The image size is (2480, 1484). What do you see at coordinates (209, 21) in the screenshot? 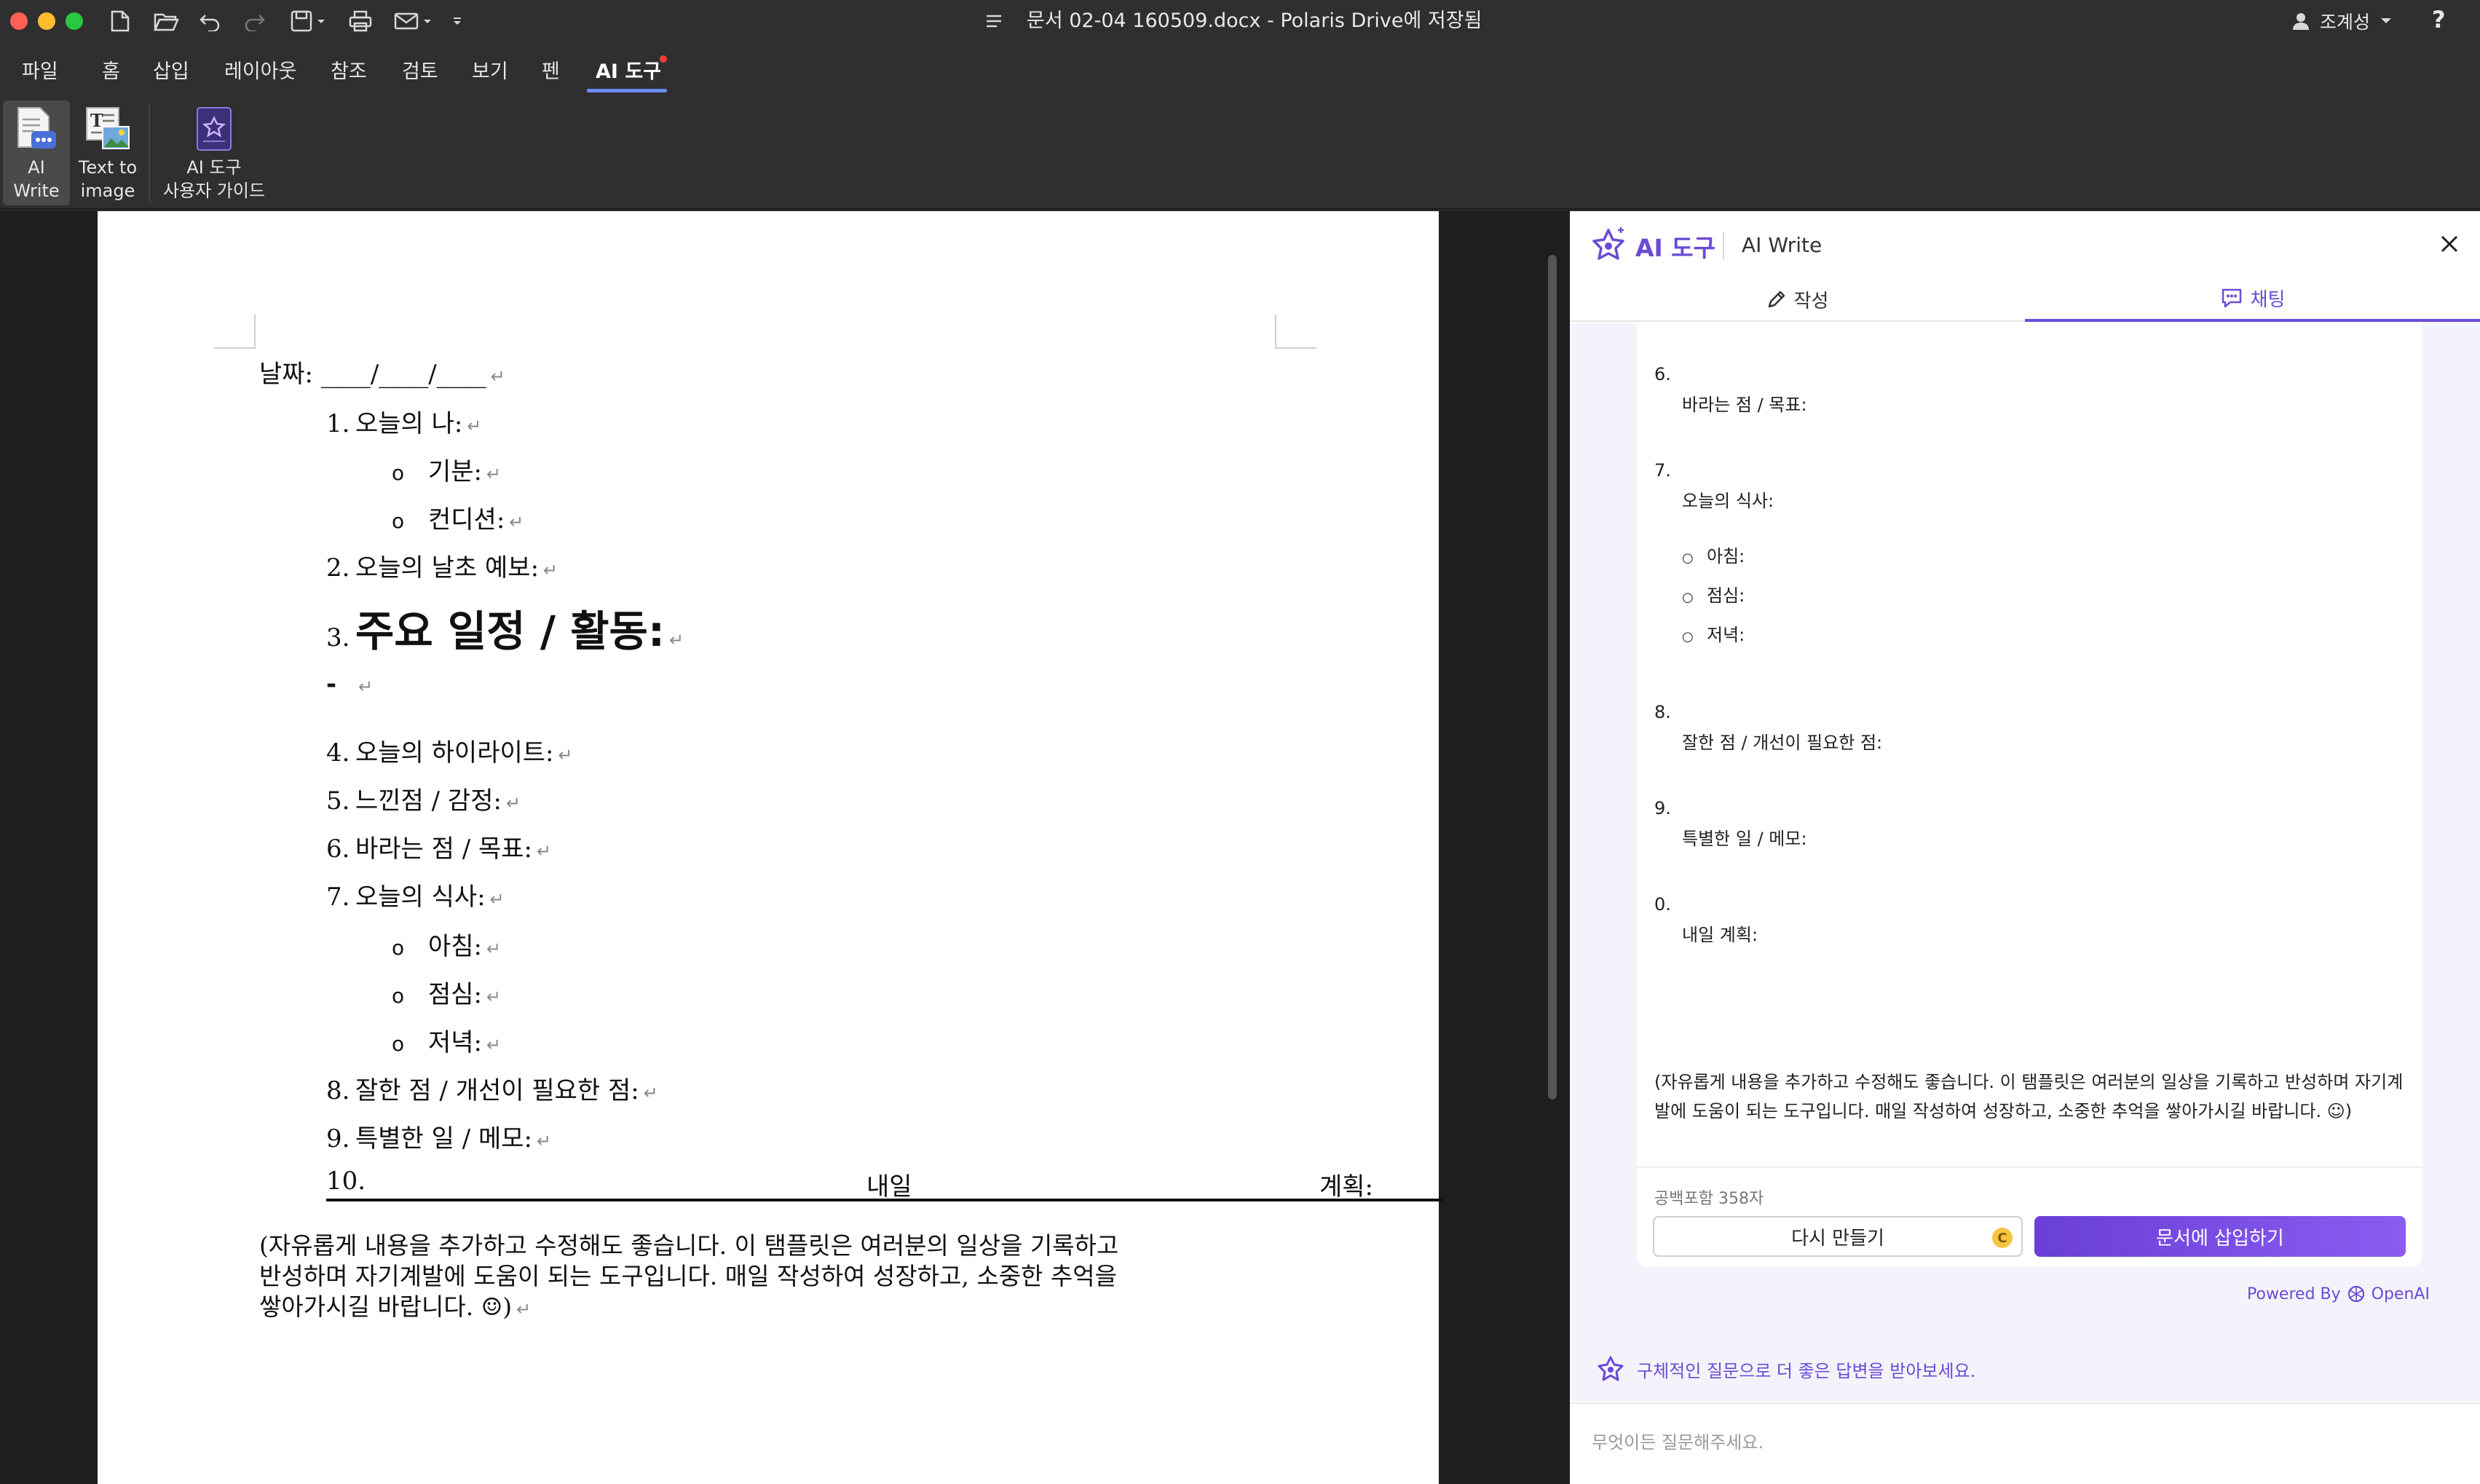
I see `undo-icon` at bounding box center [209, 21].